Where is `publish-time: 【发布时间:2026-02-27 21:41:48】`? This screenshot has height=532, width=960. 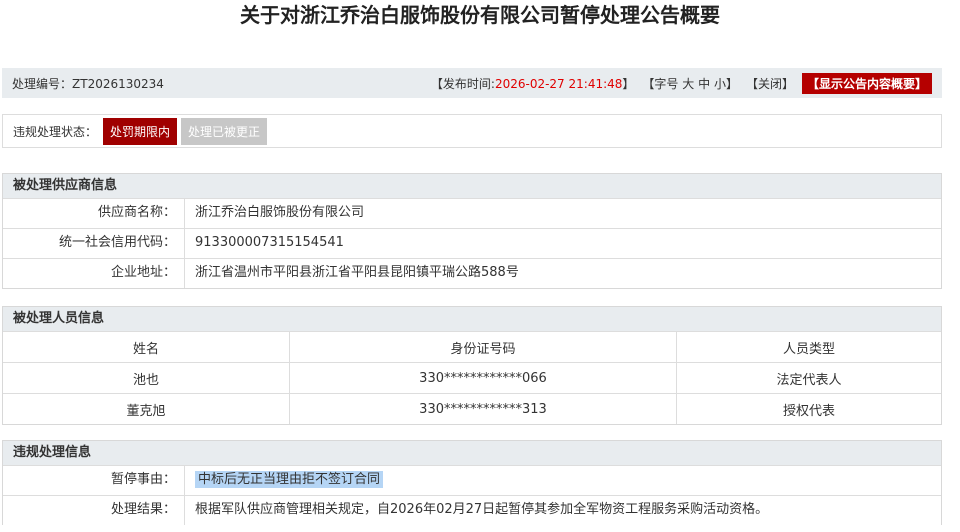
publish-time: 【发布时间:2026-02-27 21:41:48】 is located at coordinates (532, 83).